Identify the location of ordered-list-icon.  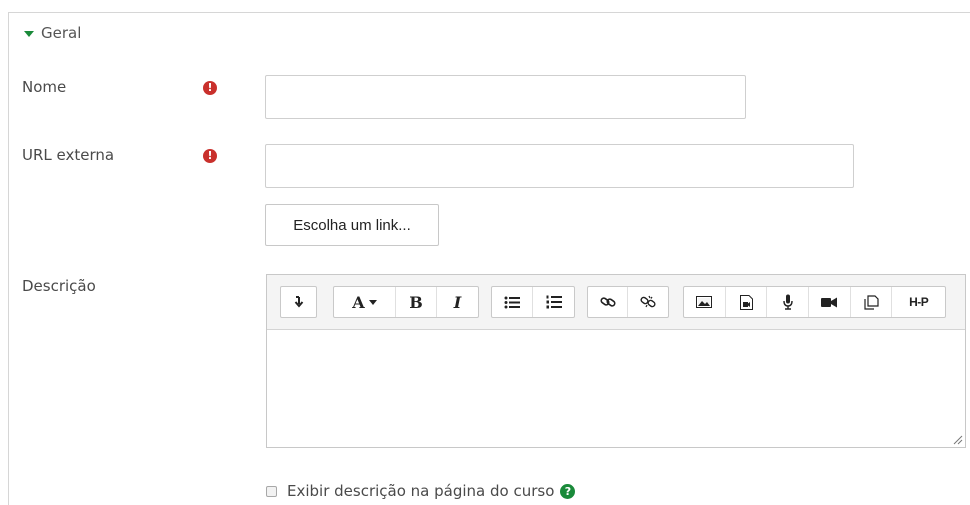
(553, 302).